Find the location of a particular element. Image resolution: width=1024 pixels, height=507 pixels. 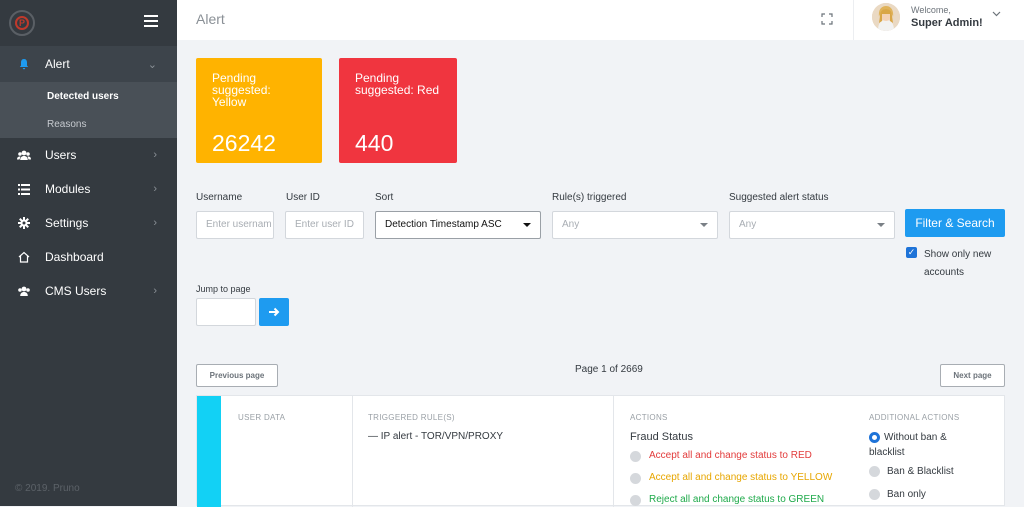

user-id-label: User ID is located at coordinates (303, 197).